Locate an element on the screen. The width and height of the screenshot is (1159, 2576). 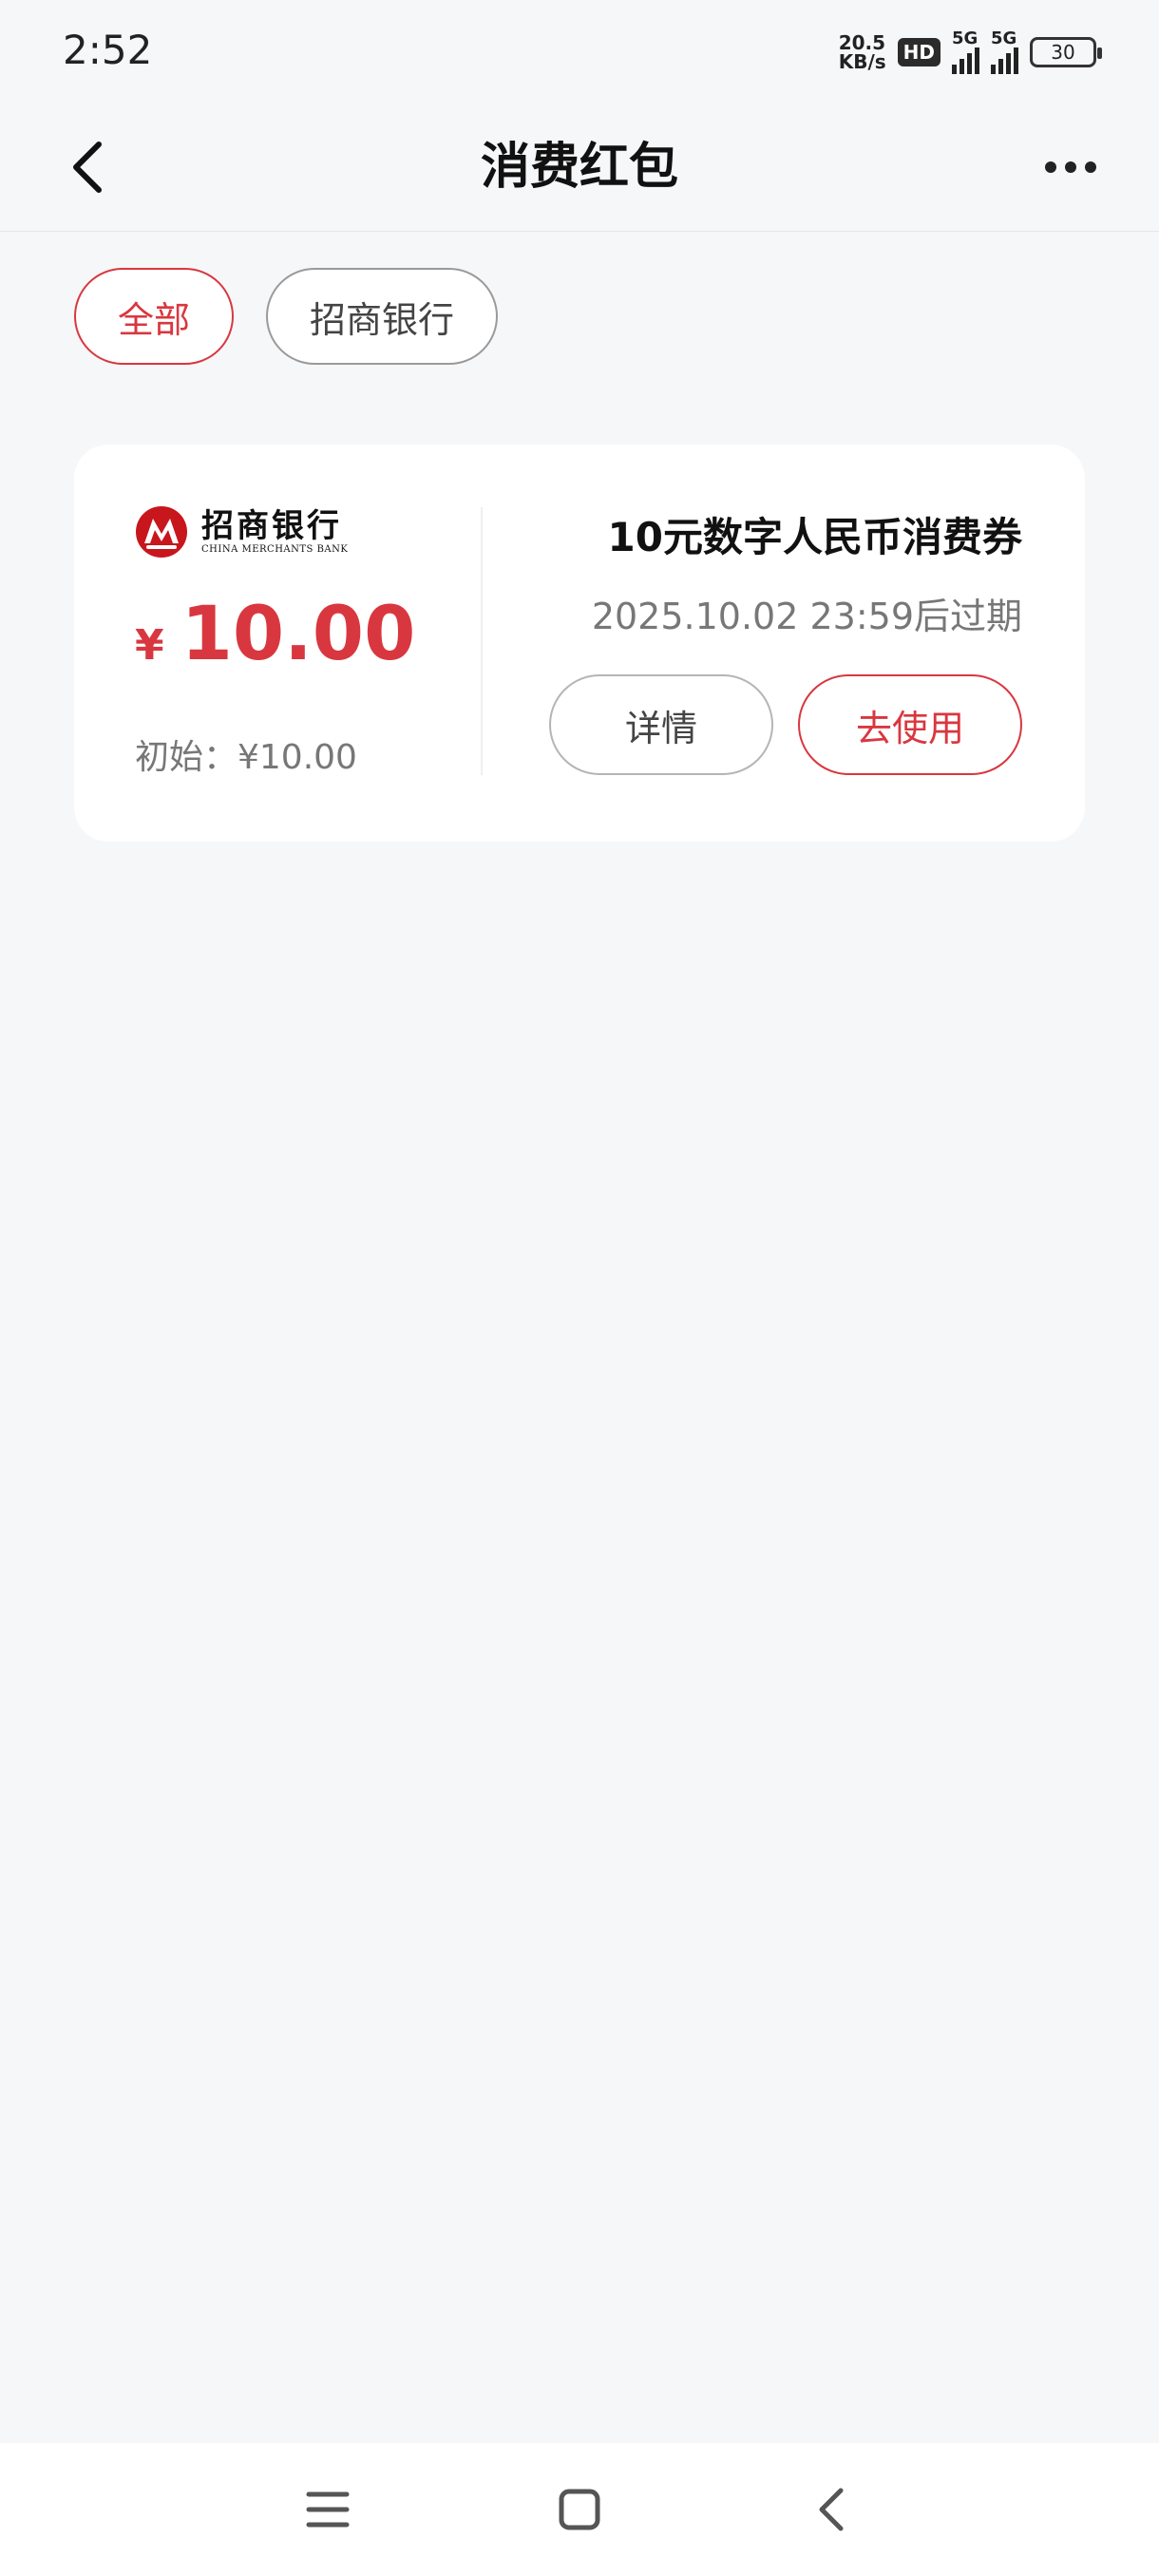
filter-chip-cmb: 招商银行 is located at coordinates (382, 316).